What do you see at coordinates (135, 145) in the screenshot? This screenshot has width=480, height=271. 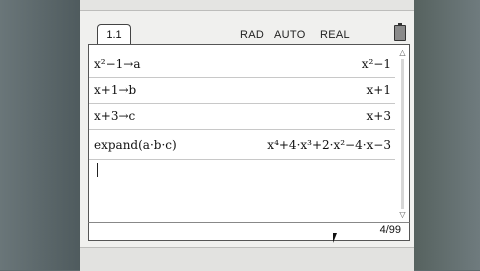 I see `history-input: expand(a·b·c)` at bounding box center [135, 145].